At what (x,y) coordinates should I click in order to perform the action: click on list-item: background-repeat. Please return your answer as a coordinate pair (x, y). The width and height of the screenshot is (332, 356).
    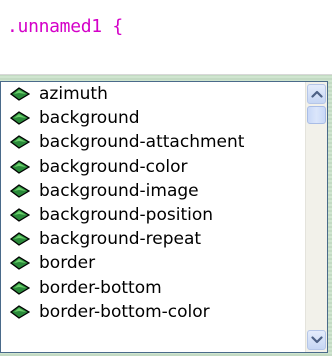
    Looking at the image, I should click on (153, 239).